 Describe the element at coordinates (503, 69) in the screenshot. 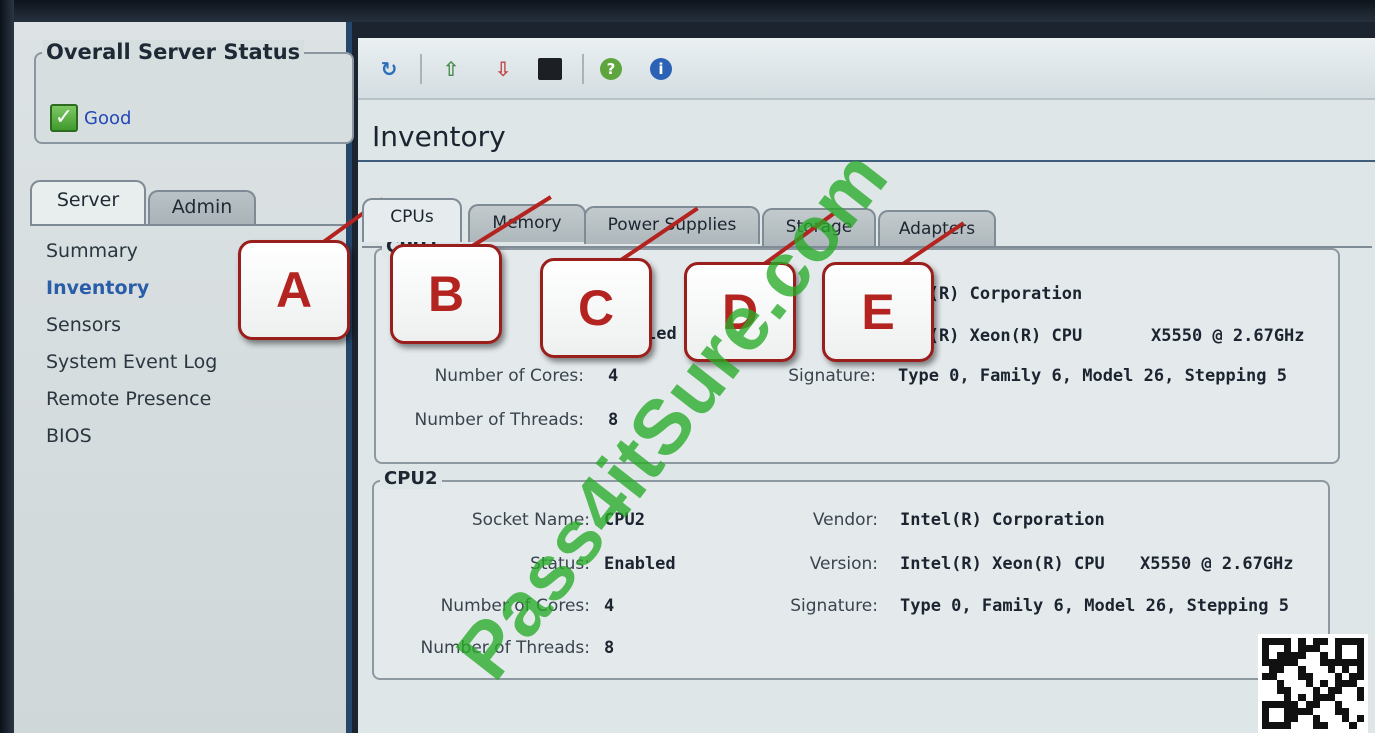

I see `download-icon: ⇩` at that location.